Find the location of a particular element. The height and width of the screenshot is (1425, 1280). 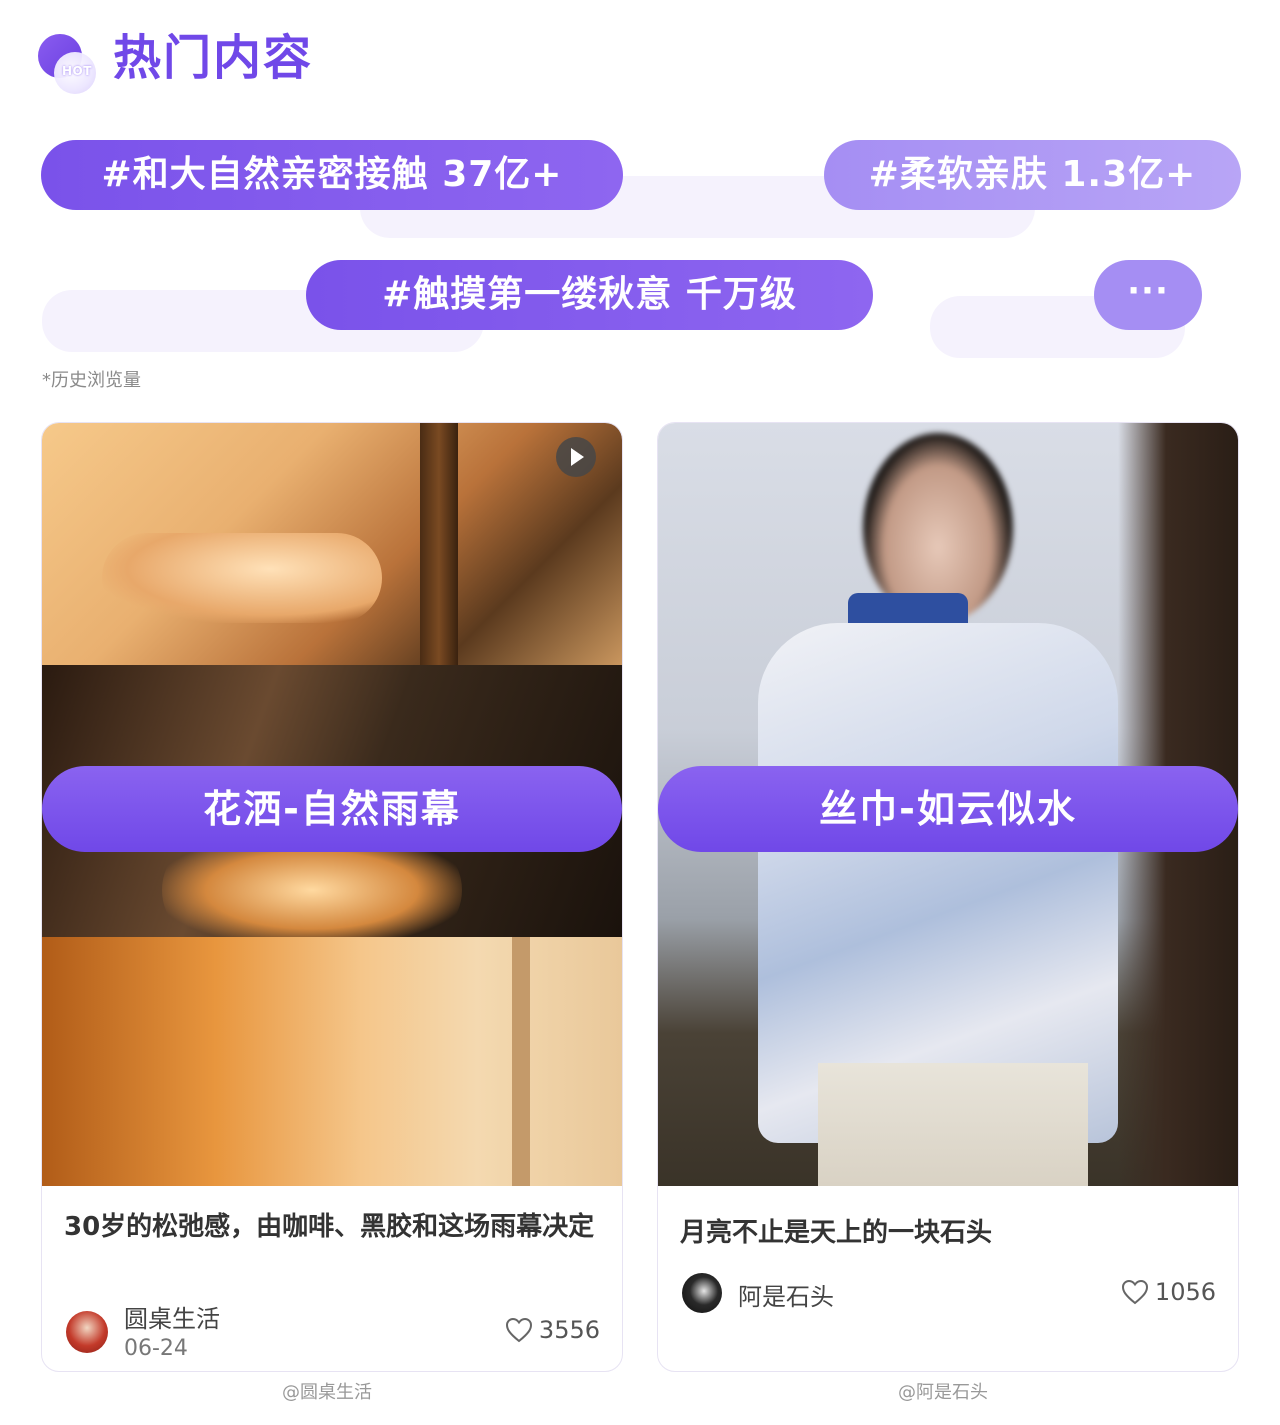

post-title: 月亮不止是天上的一块石头 is located at coordinates (950, 1233).